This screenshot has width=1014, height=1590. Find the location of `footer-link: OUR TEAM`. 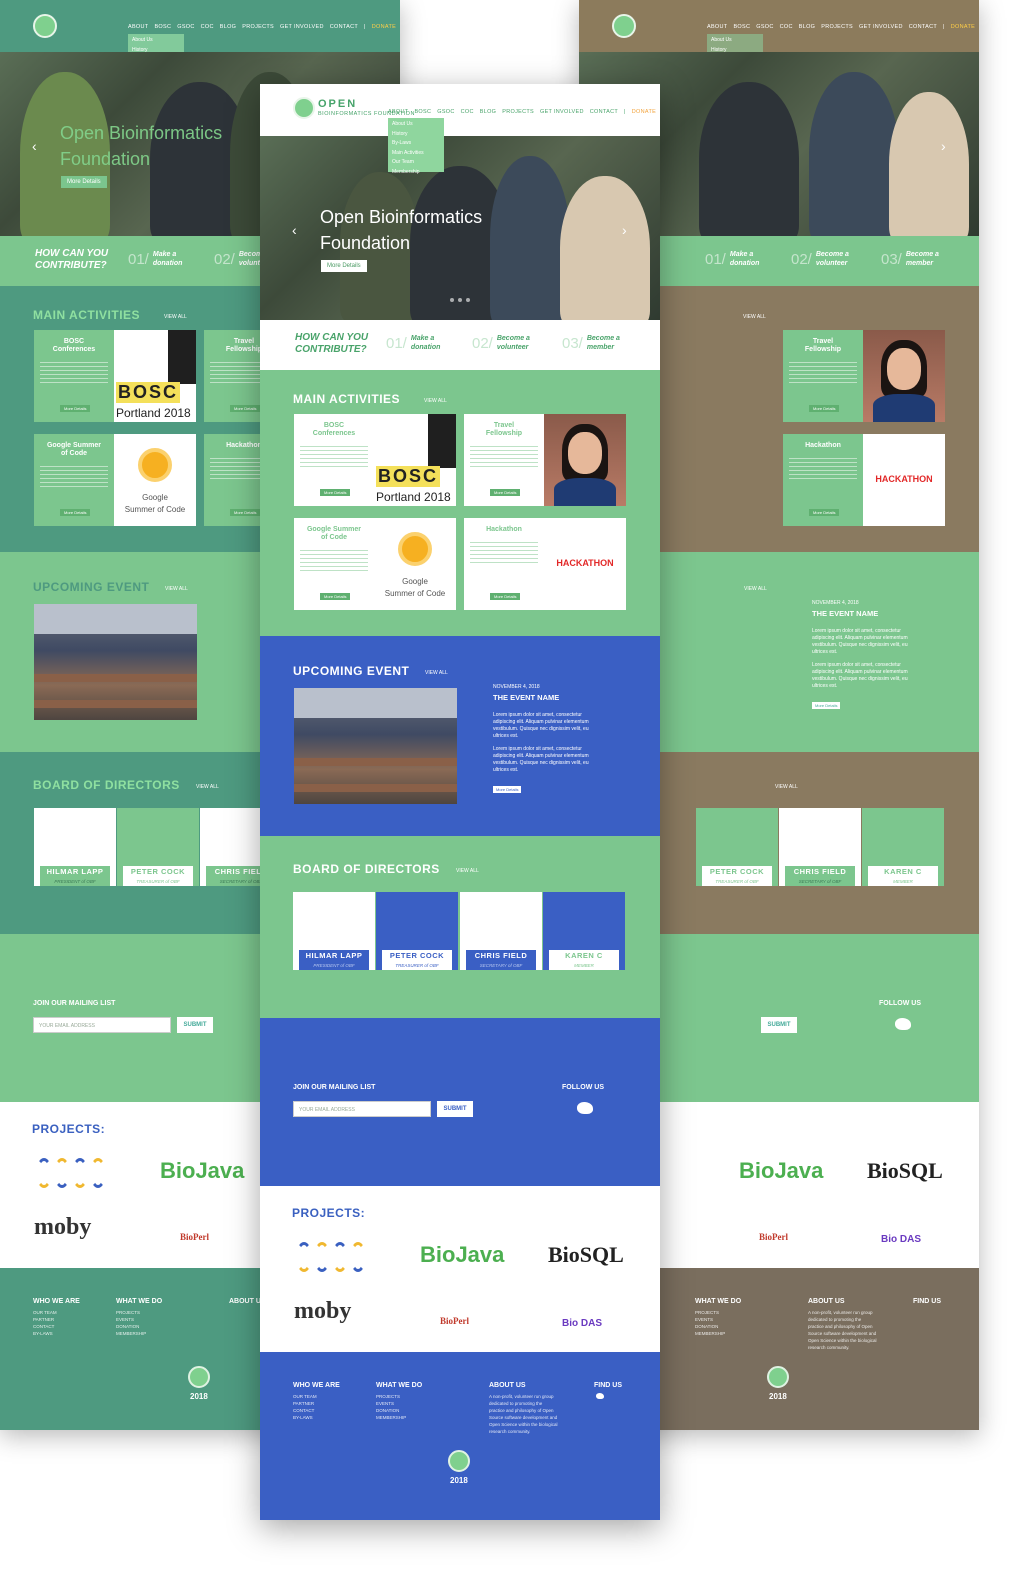

footer-link: OUR TEAM is located at coordinates (56, 1312).